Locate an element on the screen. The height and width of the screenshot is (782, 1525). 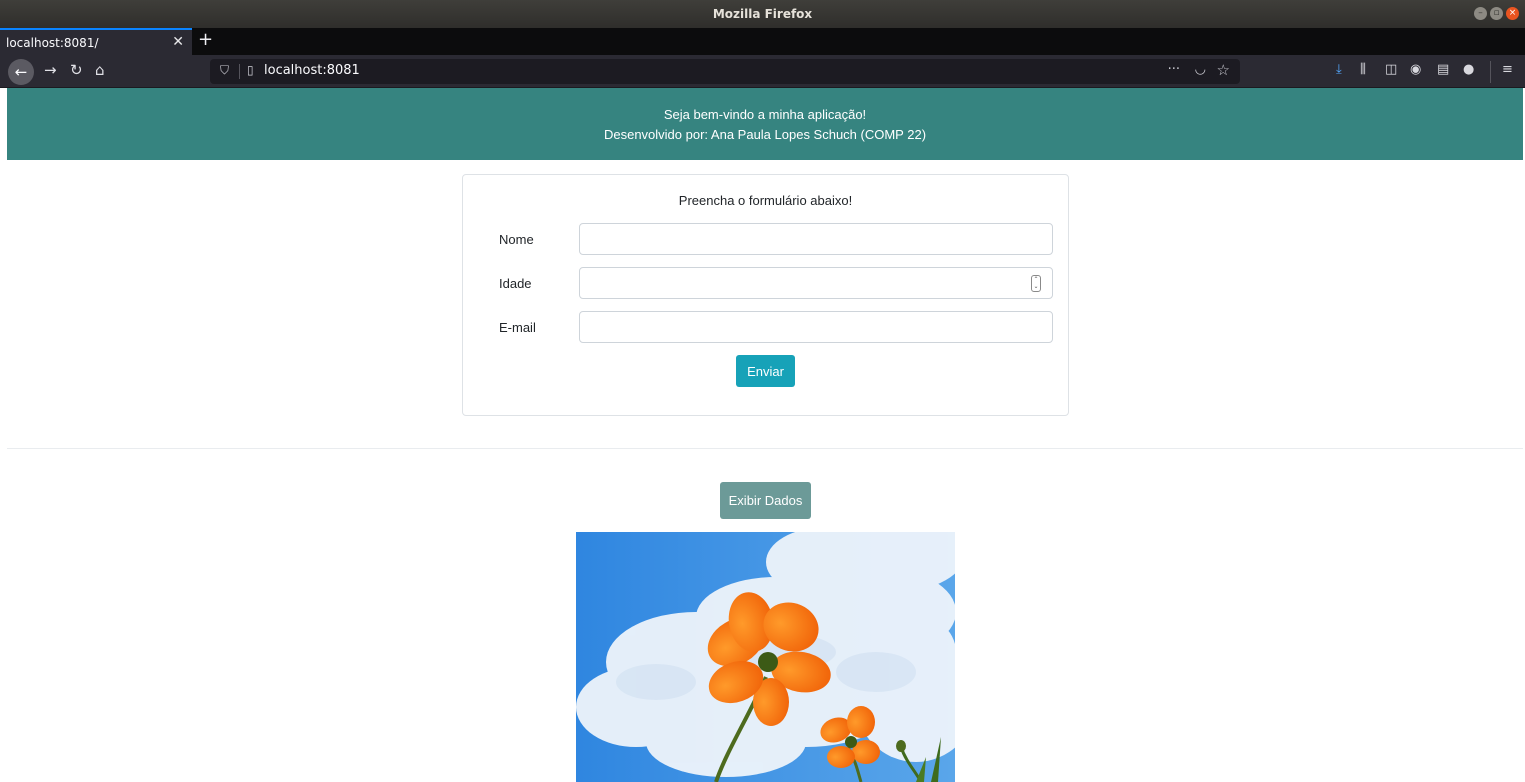
tab-active: localhost:8081/ ✕ is located at coordinates (96, 41).